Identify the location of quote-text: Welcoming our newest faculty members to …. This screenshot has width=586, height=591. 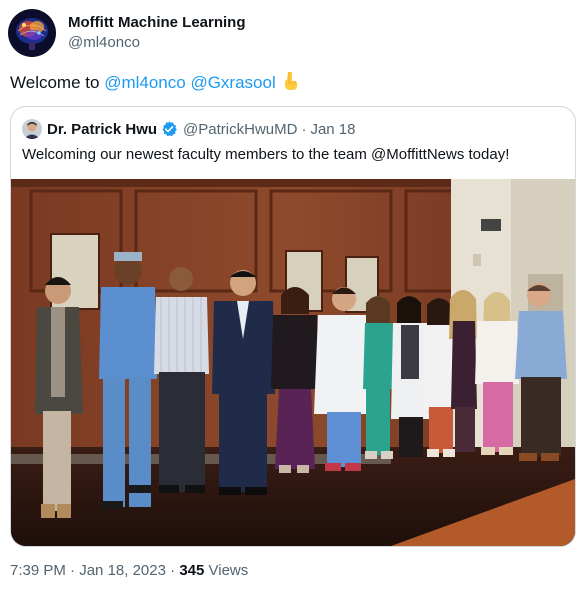
(266, 154).